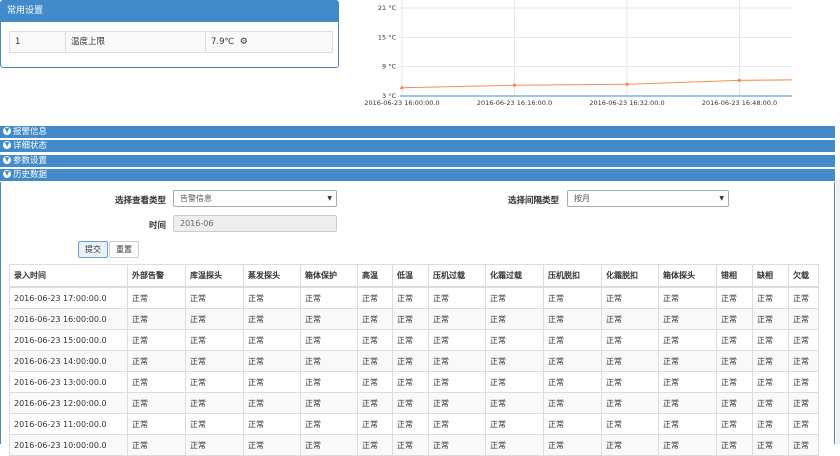 This screenshot has height=456, width=840. I want to click on x-tick-label: 2016-06-23 16:00:00.0, so click(401, 103).